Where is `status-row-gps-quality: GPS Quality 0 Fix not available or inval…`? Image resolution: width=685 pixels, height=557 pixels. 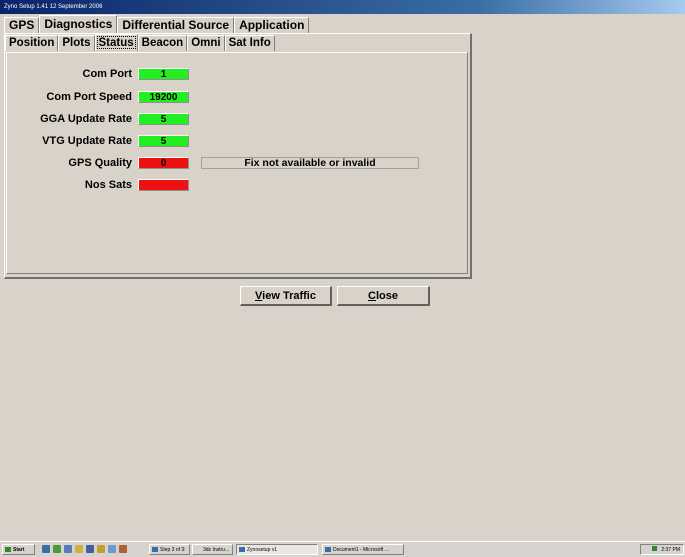 status-row-gps-quality: GPS Quality 0 Fix not available or inval… is located at coordinates (237, 163).